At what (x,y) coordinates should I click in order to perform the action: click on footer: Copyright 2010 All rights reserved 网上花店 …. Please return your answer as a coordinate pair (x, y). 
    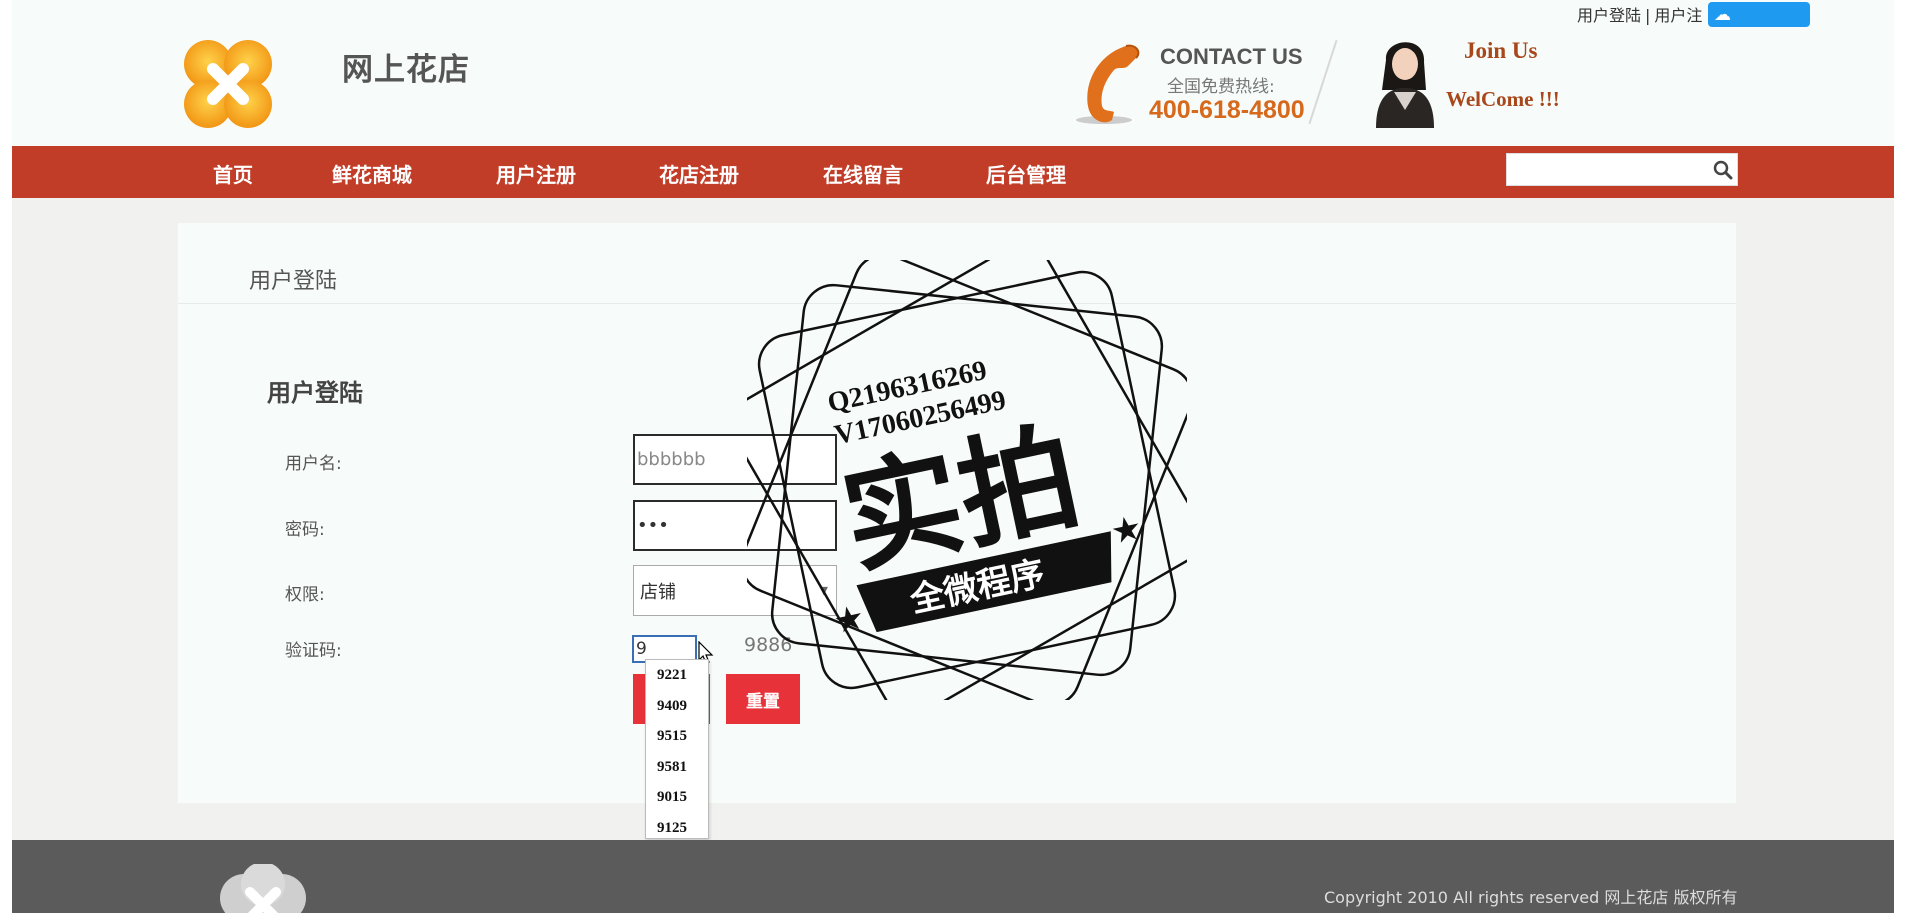
    Looking at the image, I should click on (953, 876).